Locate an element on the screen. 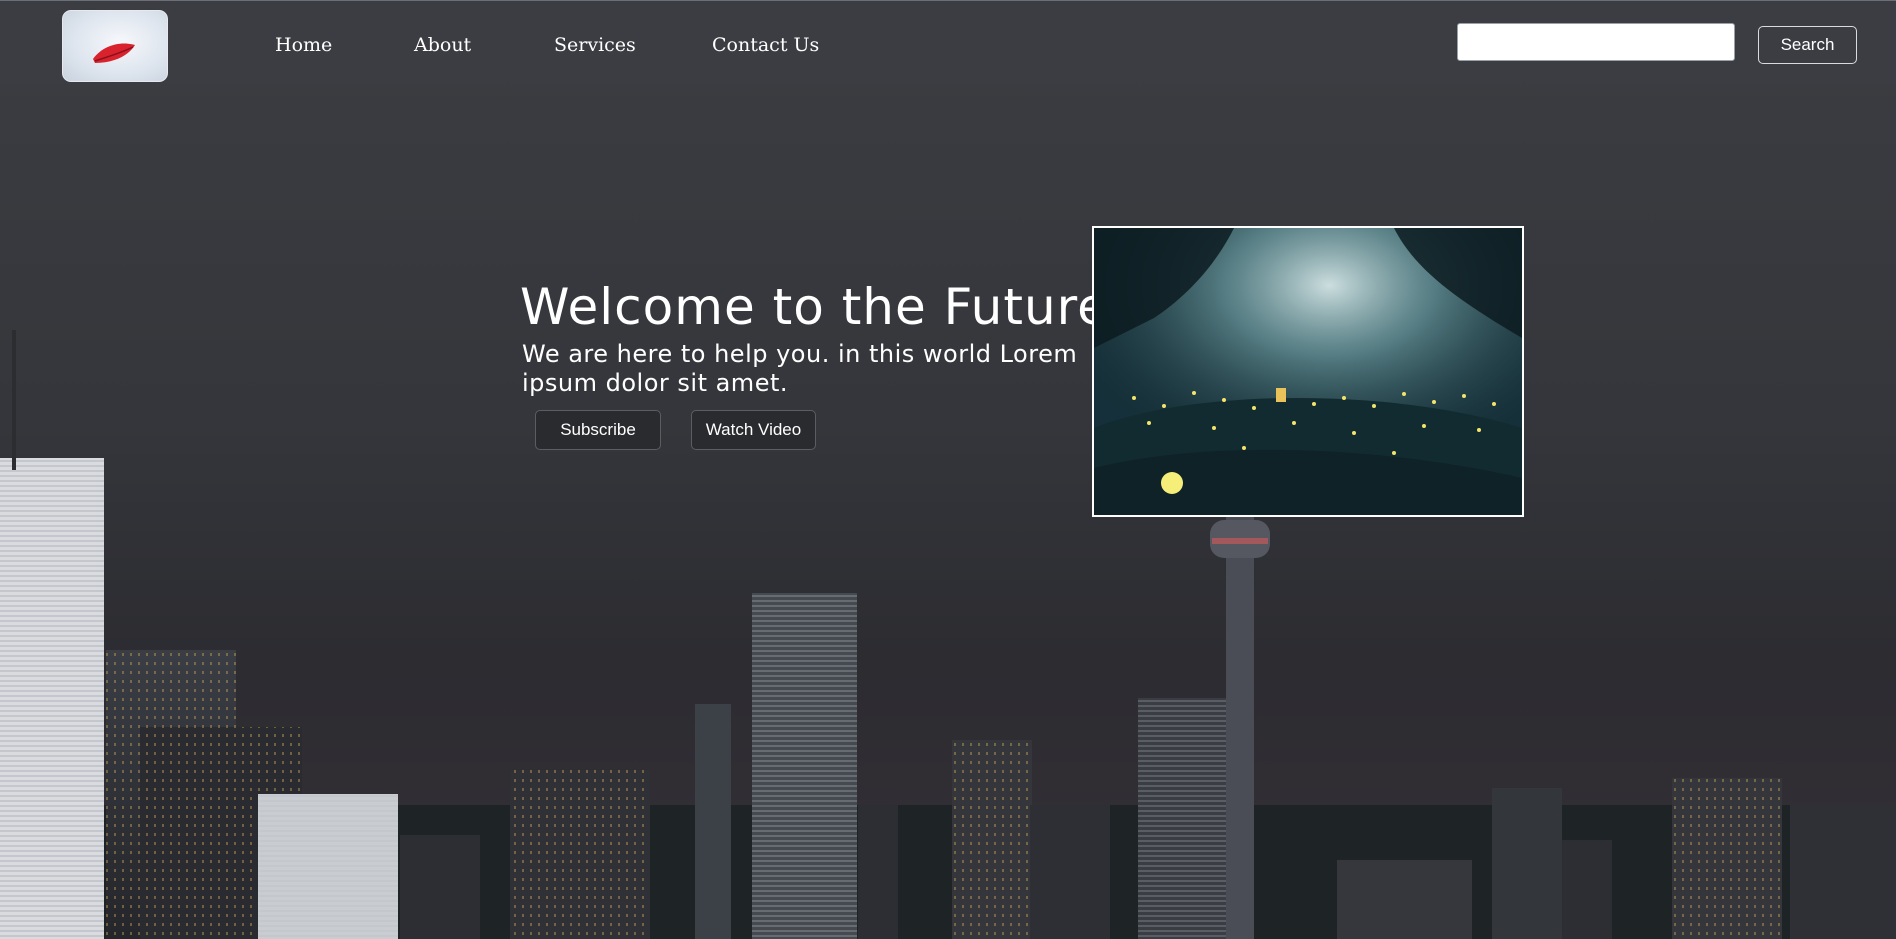 The width and height of the screenshot is (1896, 939). logo is located at coordinates (115, 46).